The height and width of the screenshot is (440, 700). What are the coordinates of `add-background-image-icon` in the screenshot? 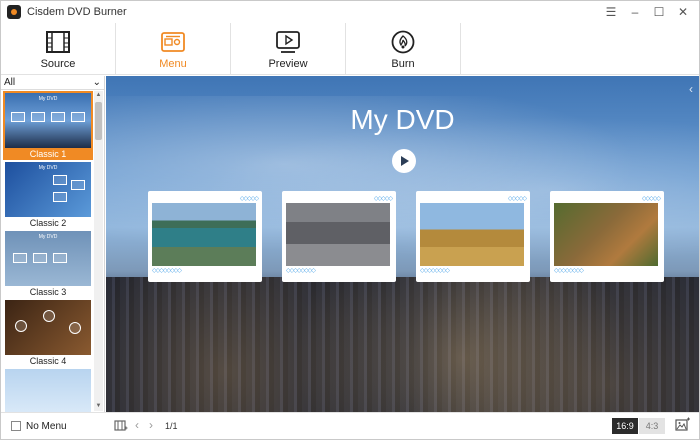 It's located at (683, 425).